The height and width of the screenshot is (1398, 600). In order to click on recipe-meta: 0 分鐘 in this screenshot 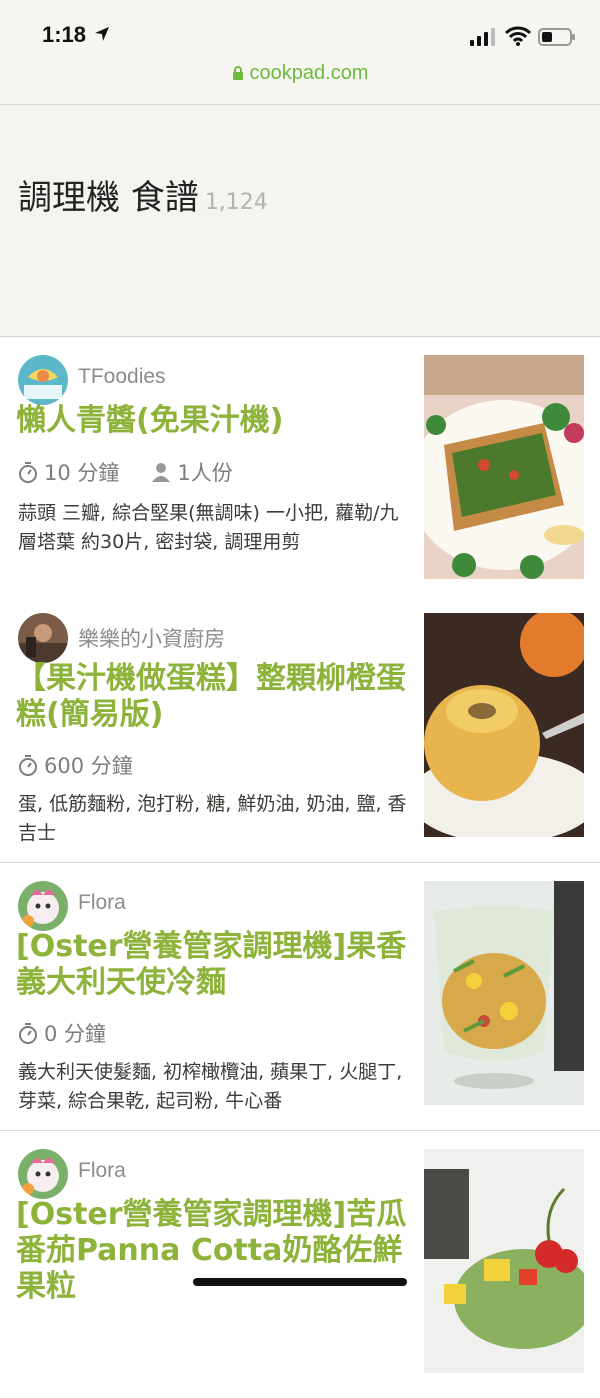, I will do `click(78, 1033)`.